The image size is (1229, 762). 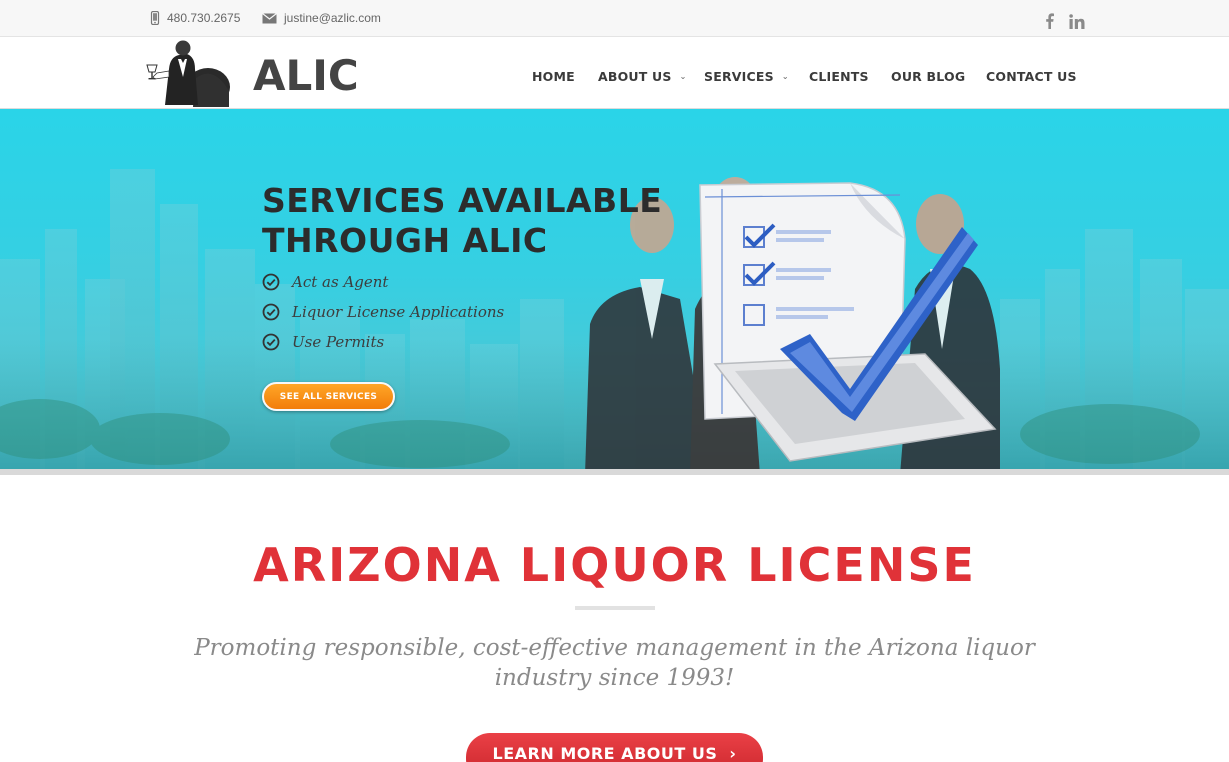 I want to click on linkedin-icon, so click(x=1077, y=21).